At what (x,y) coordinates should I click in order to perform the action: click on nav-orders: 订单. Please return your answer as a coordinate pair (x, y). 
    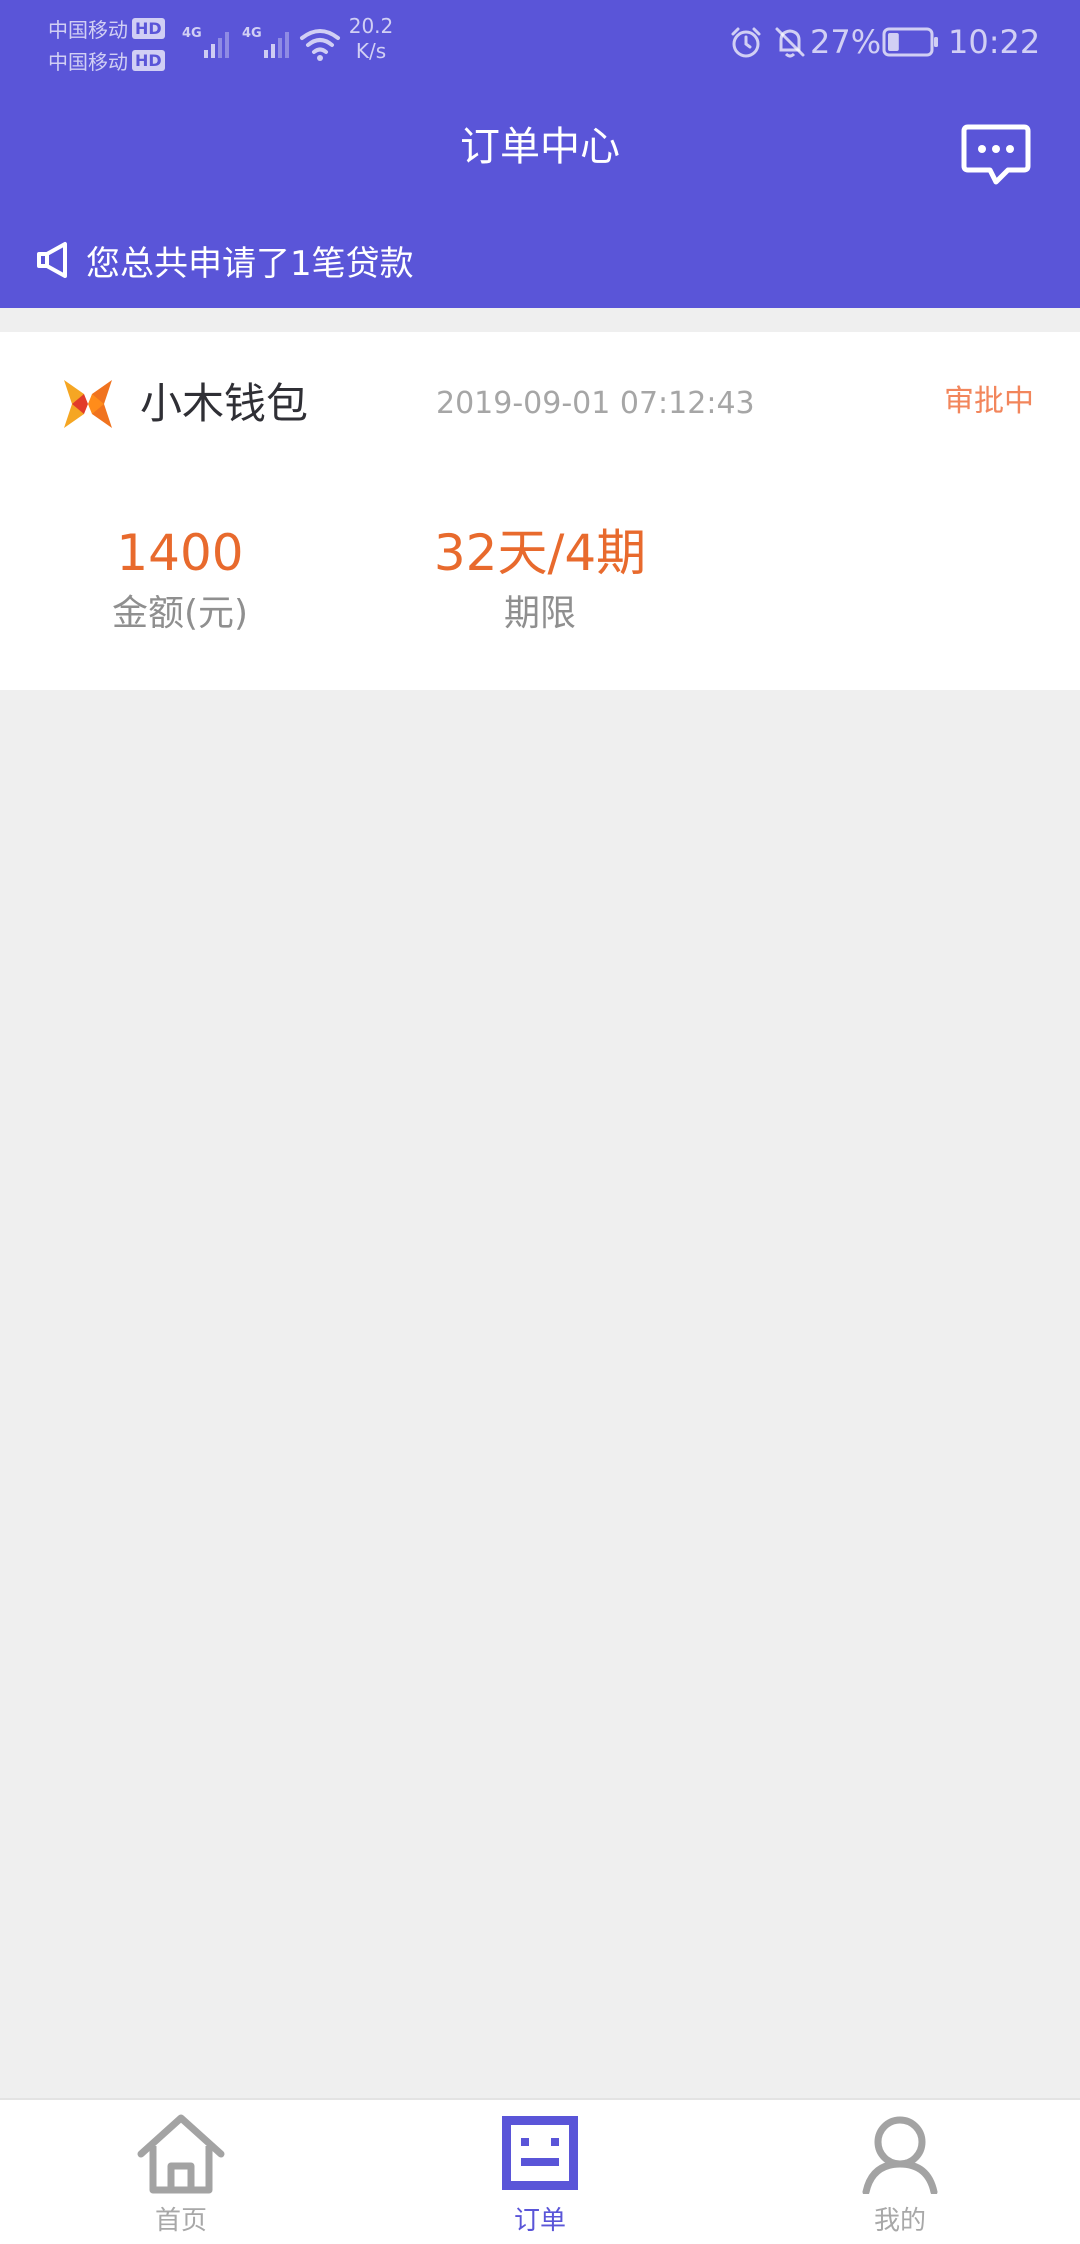
    Looking at the image, I should click on (540, 2175).